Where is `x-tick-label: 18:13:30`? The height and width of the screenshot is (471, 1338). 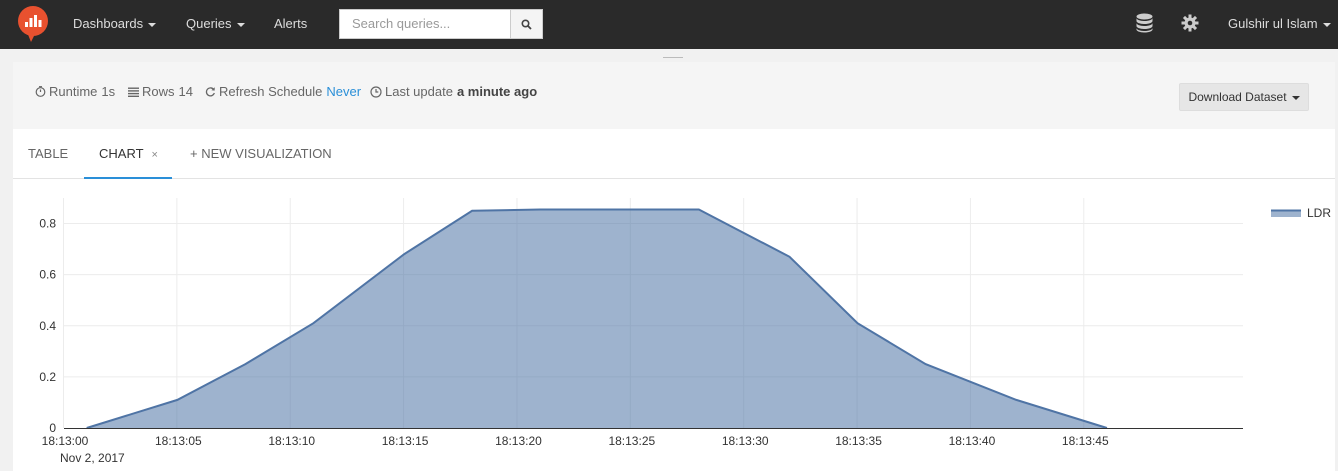 x-tick-label: 18:13:30 is located at coordinates (745, 441).